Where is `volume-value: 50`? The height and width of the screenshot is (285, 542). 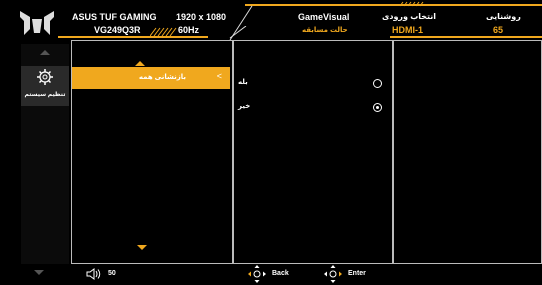
volume-value: 50 is located at coordinates (112, 273).